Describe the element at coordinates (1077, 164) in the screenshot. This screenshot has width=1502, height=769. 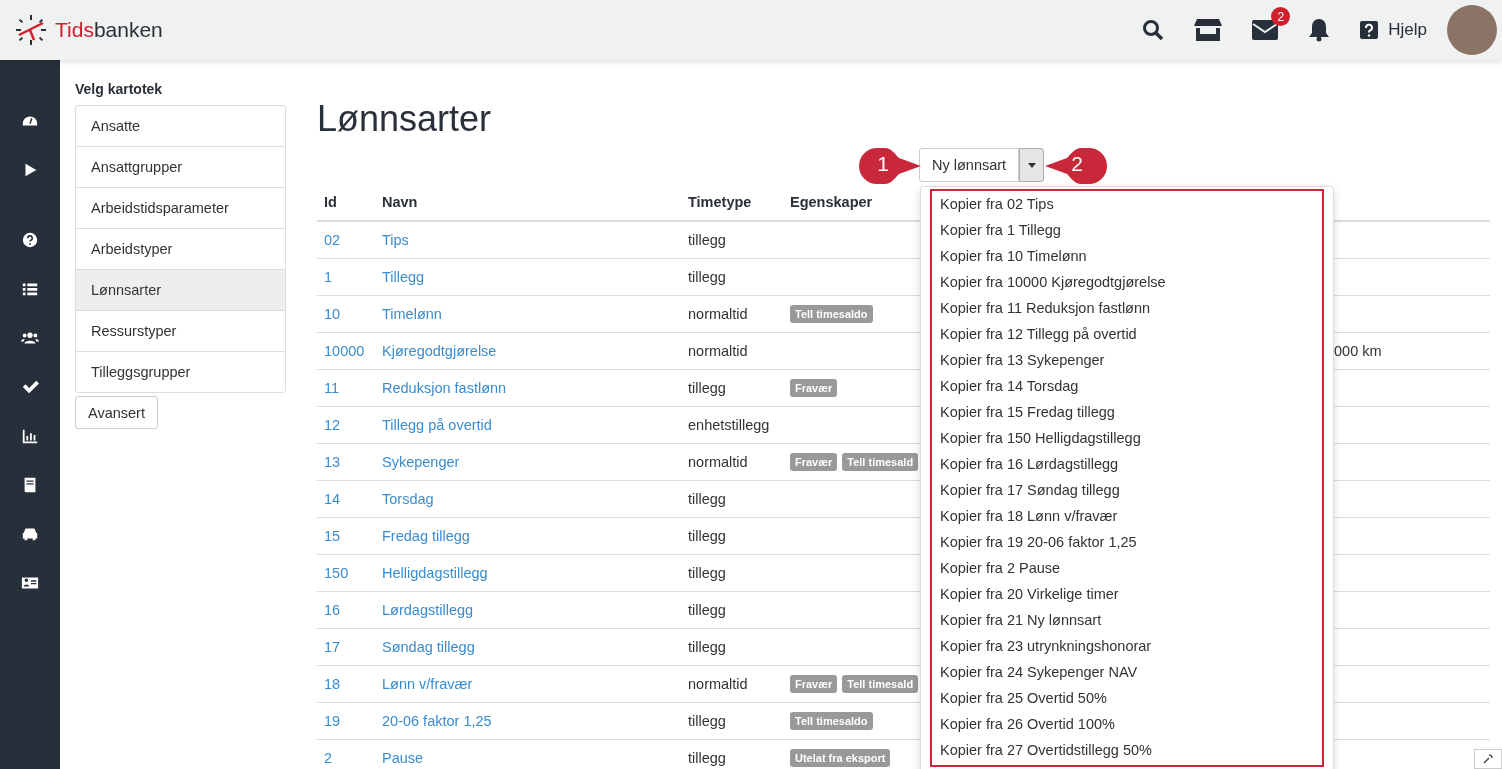
I see `callout-number: 2` at that location.